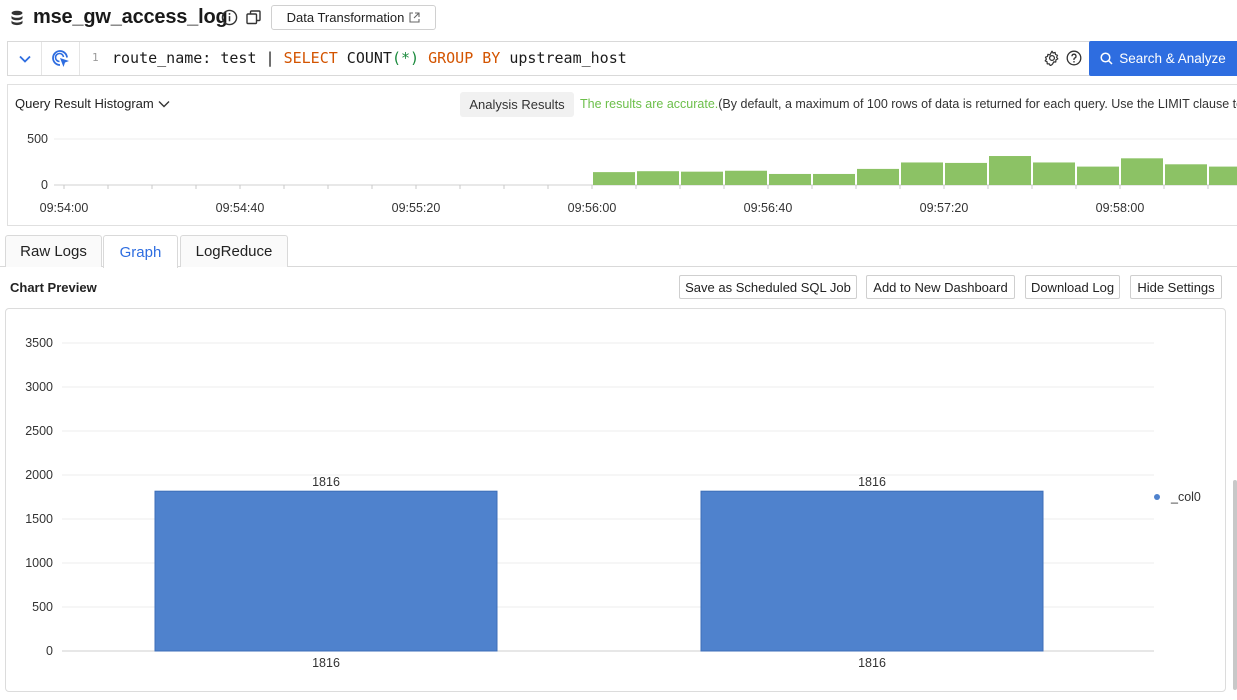 The height and width of the screenshot is (700, 1237). I want to click on chart-y-tick: 3000, so click(39, 387).